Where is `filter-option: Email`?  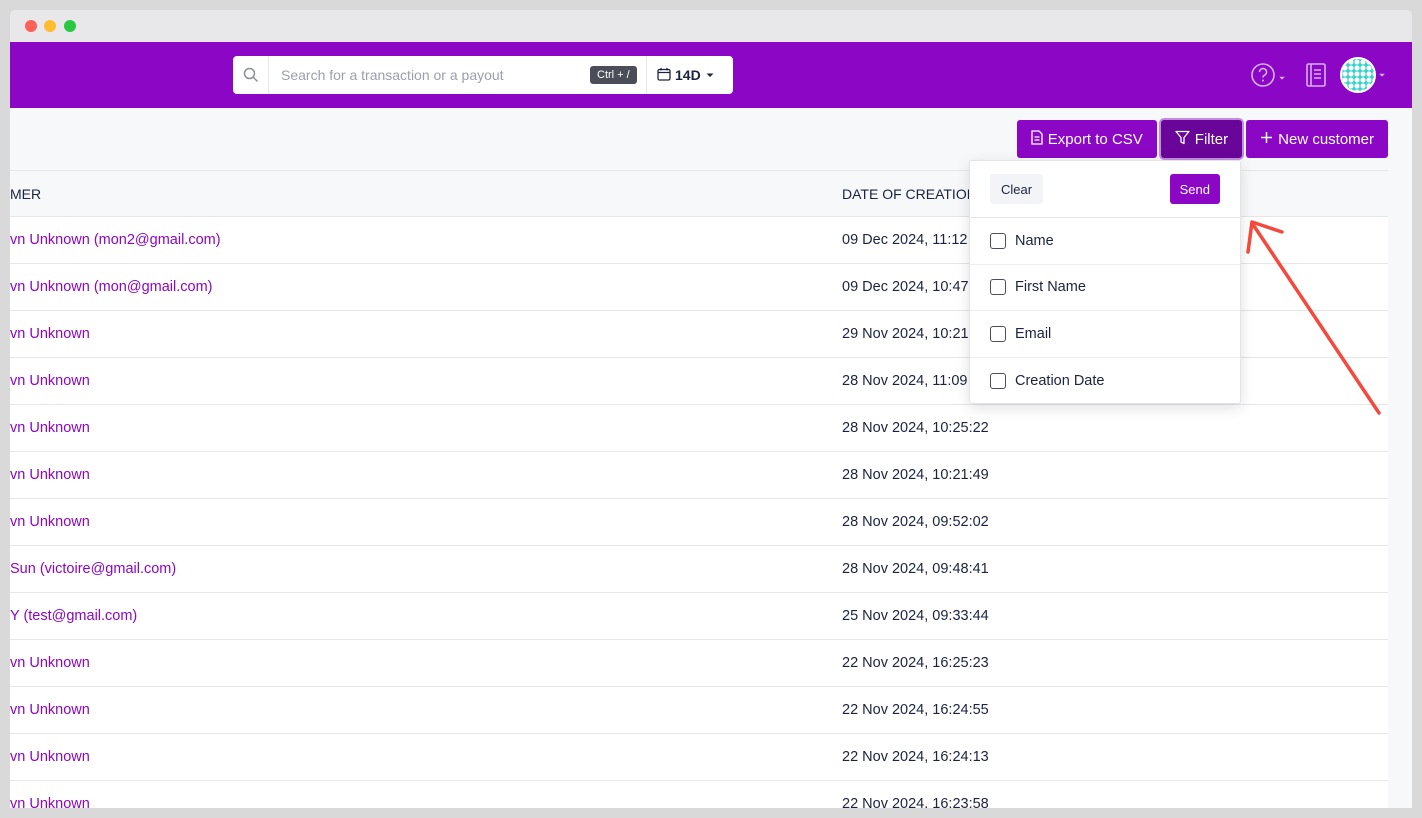 filter-option: Email is located at coordinates (1105, 334).